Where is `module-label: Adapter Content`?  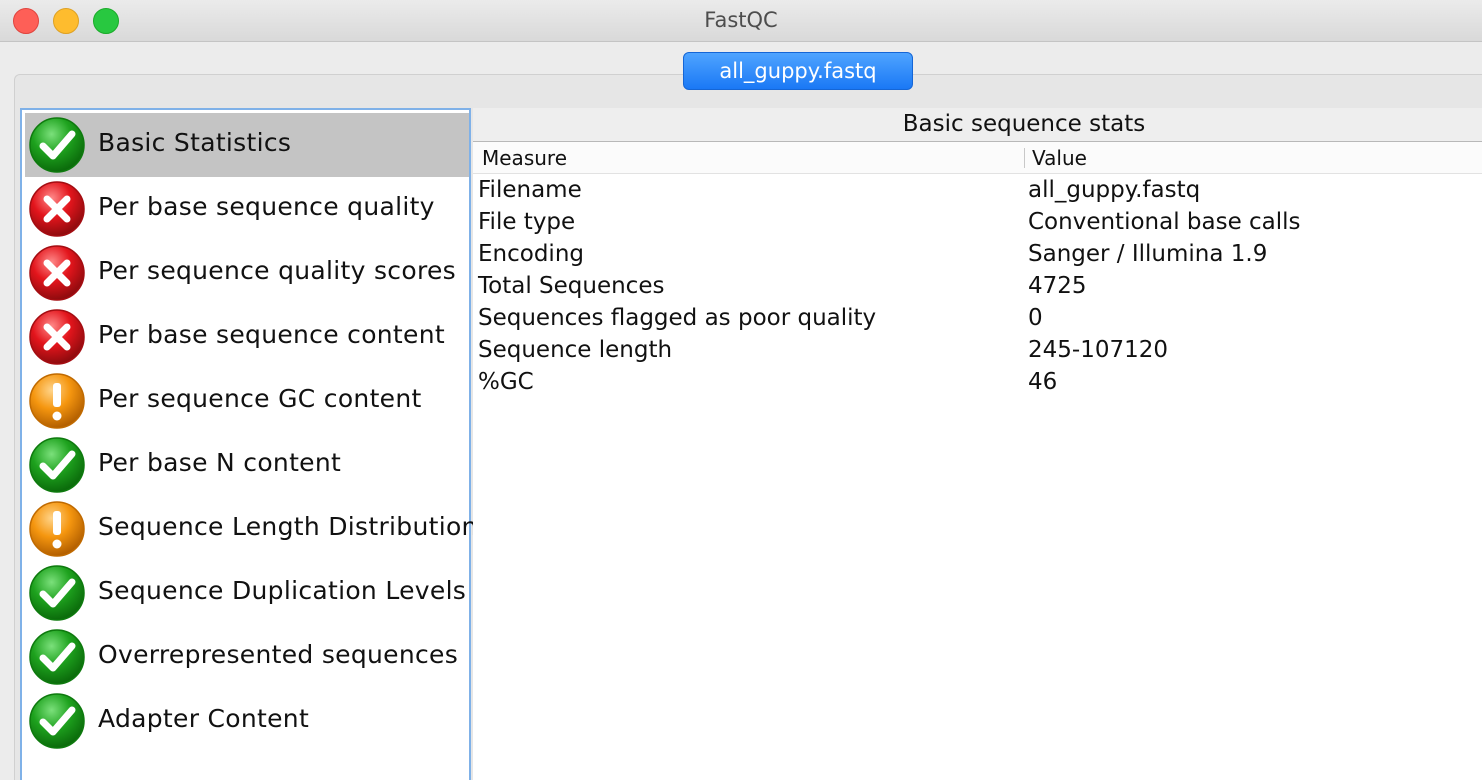 module-label: Adapter Content is located at coordinates (204, 718).